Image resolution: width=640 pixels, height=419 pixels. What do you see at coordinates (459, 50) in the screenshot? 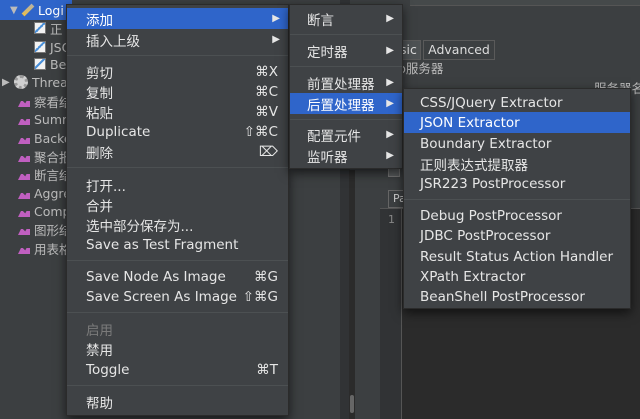
I see `tab-advanced: Advanced` at bounding box center [459, 50].